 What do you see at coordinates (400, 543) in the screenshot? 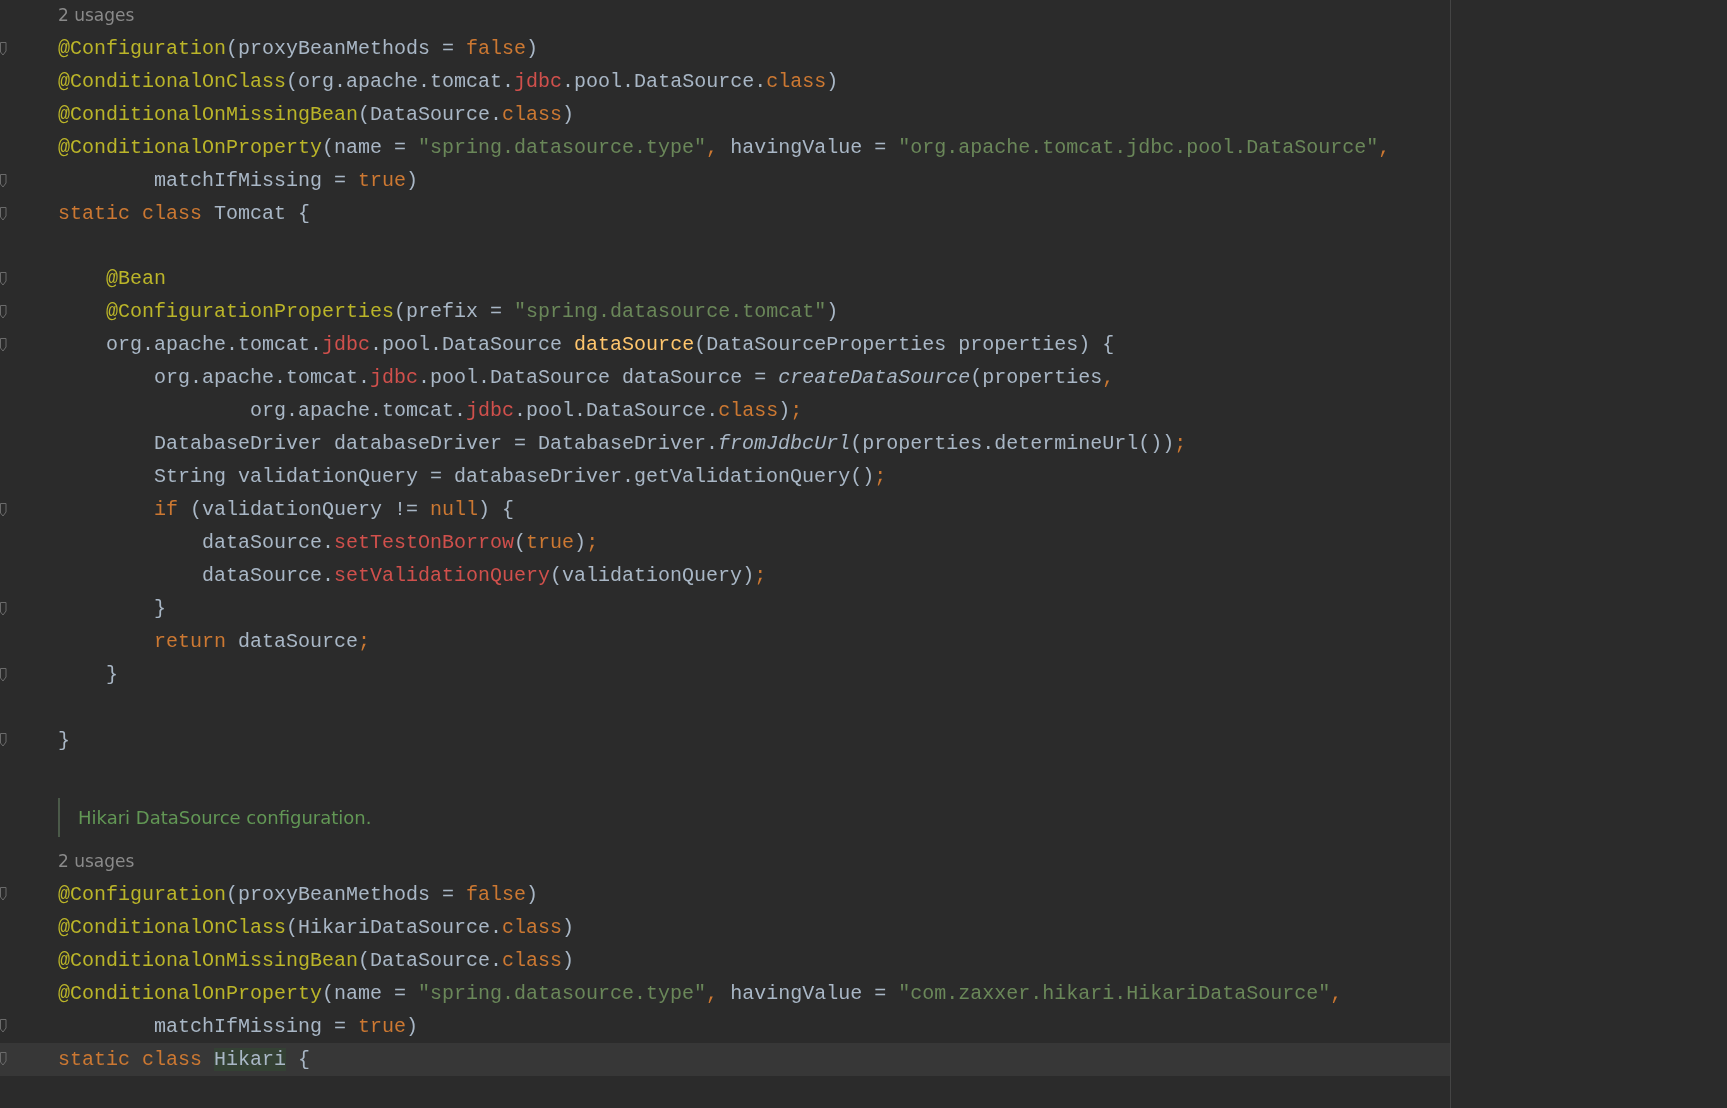
I see `code-line: dataSource.setTestOnBorrow(true);` at bounding box center [400, 543].